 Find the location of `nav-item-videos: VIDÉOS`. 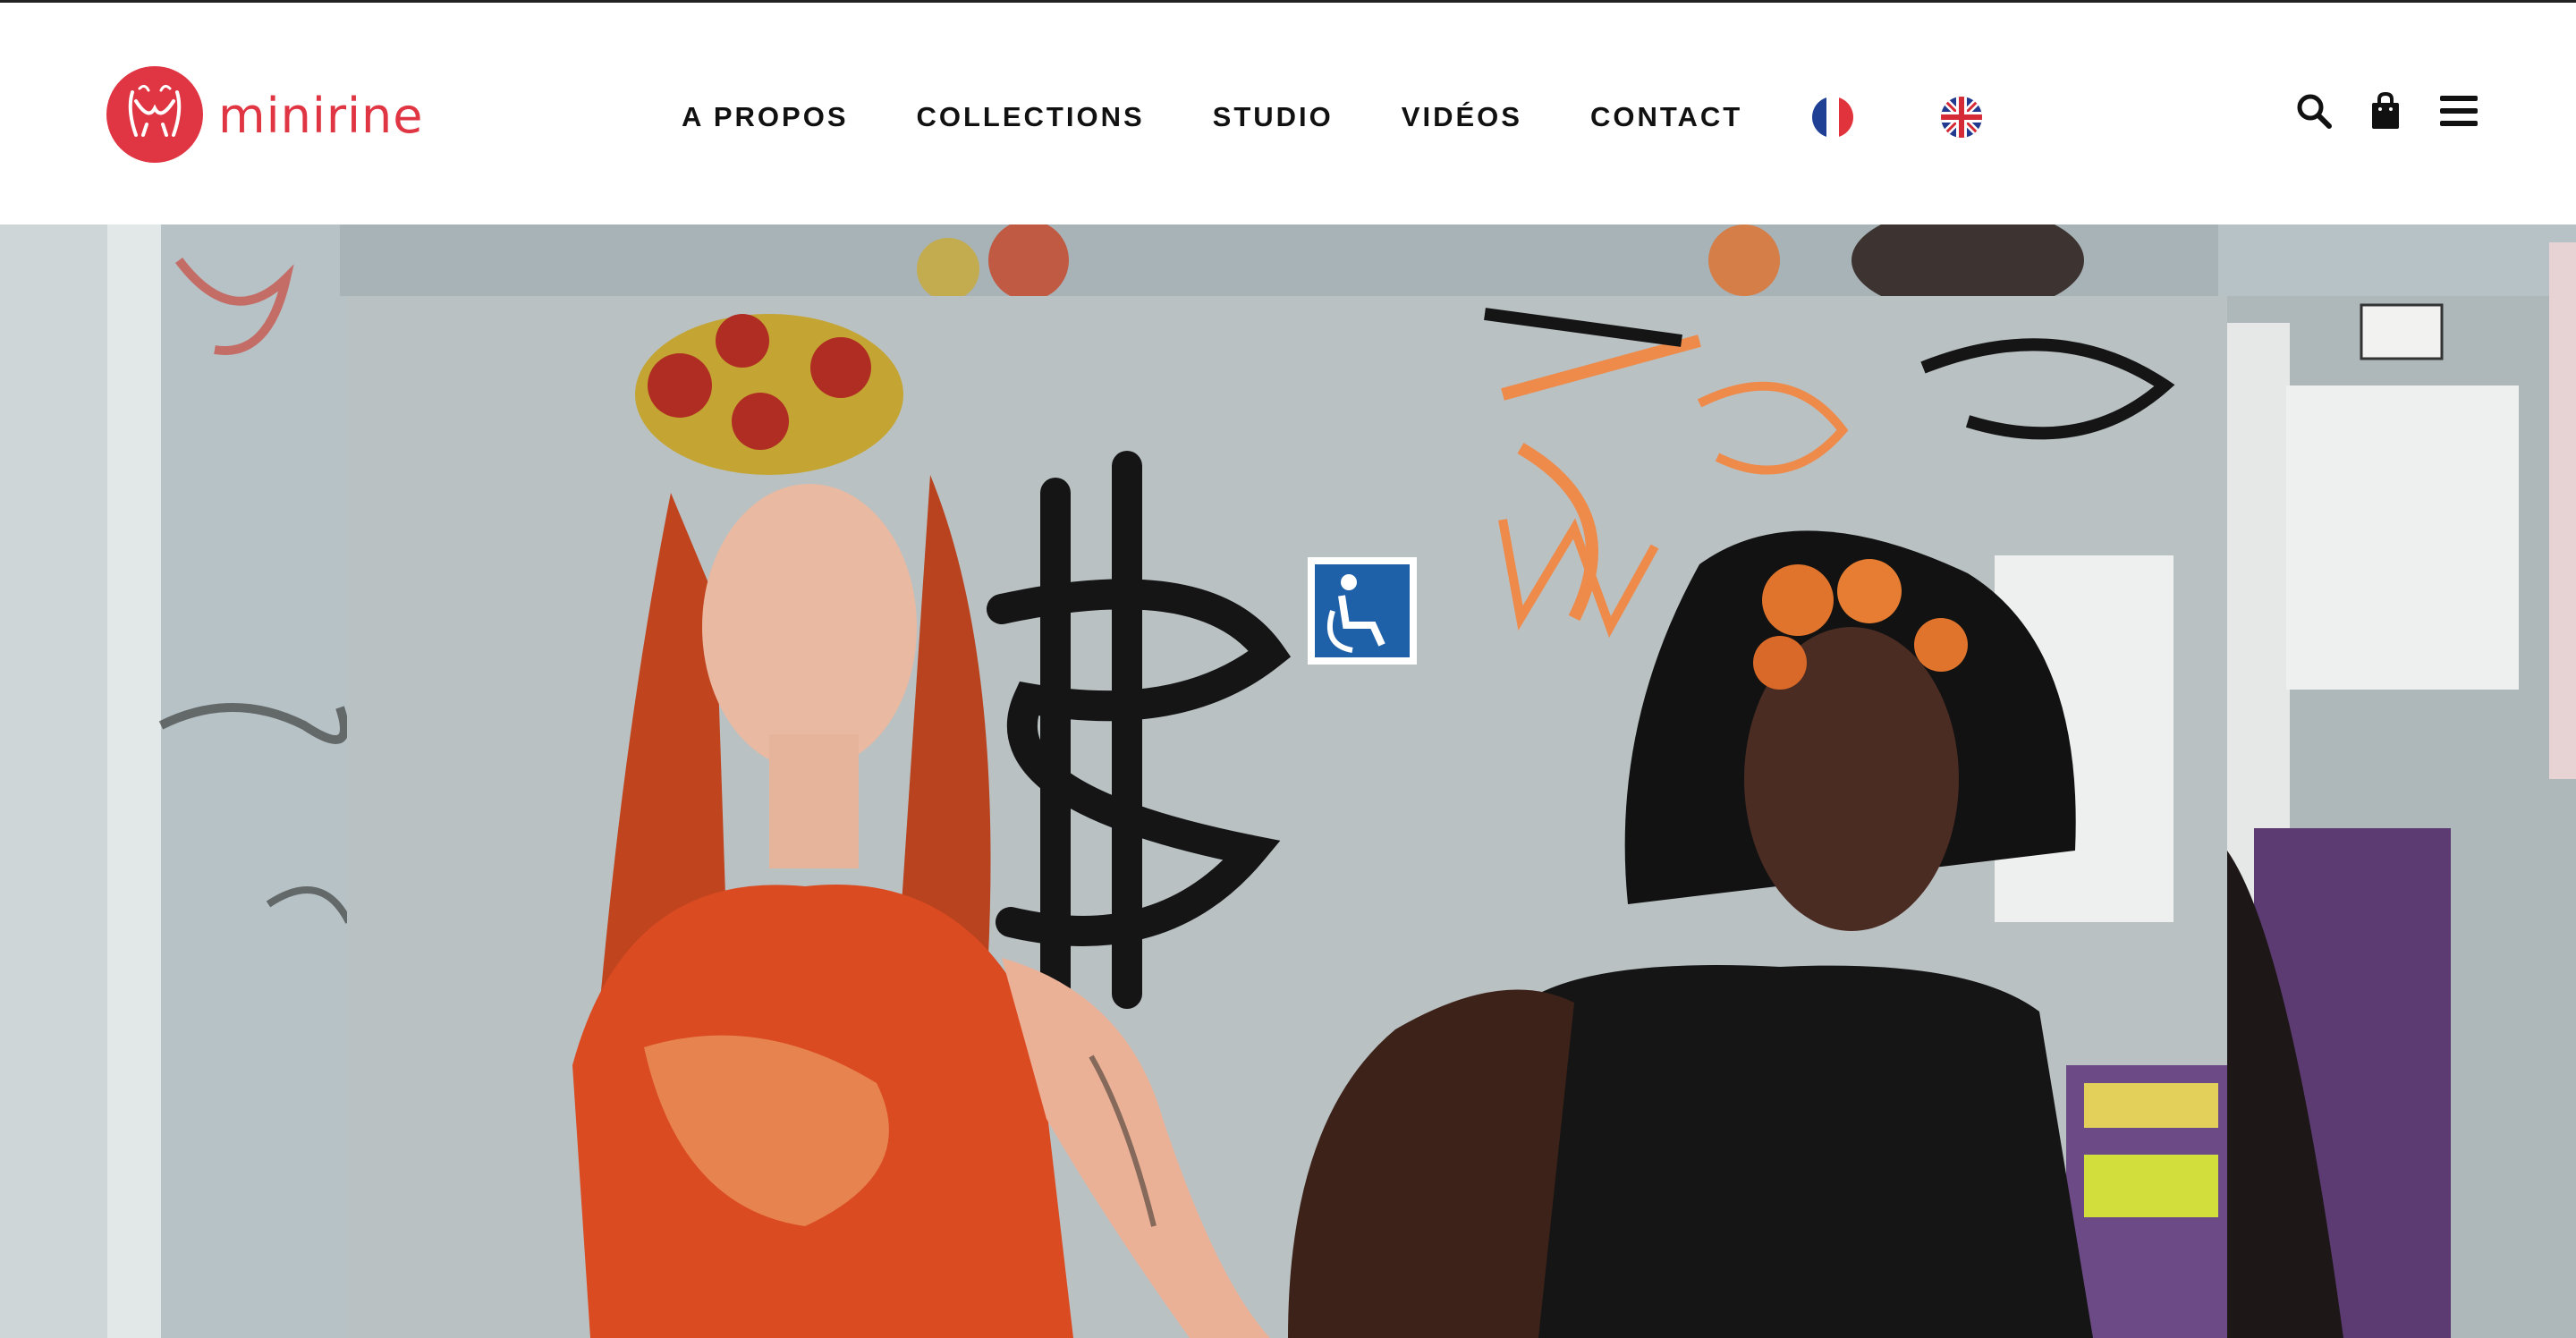

nav-item-videos: VIDÉOS is located at coordinates (1462, 117).